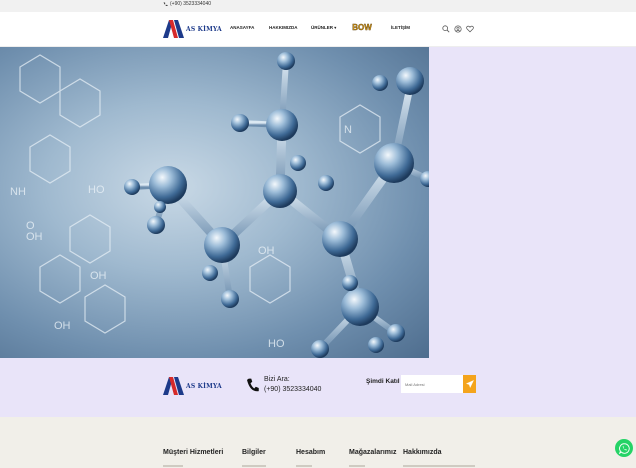 This screenshot has height=468, width=636. What do you see at coordinates (348, 130) in the screenshot?
I see `svg-text: N` at bounding box center [348, 130].